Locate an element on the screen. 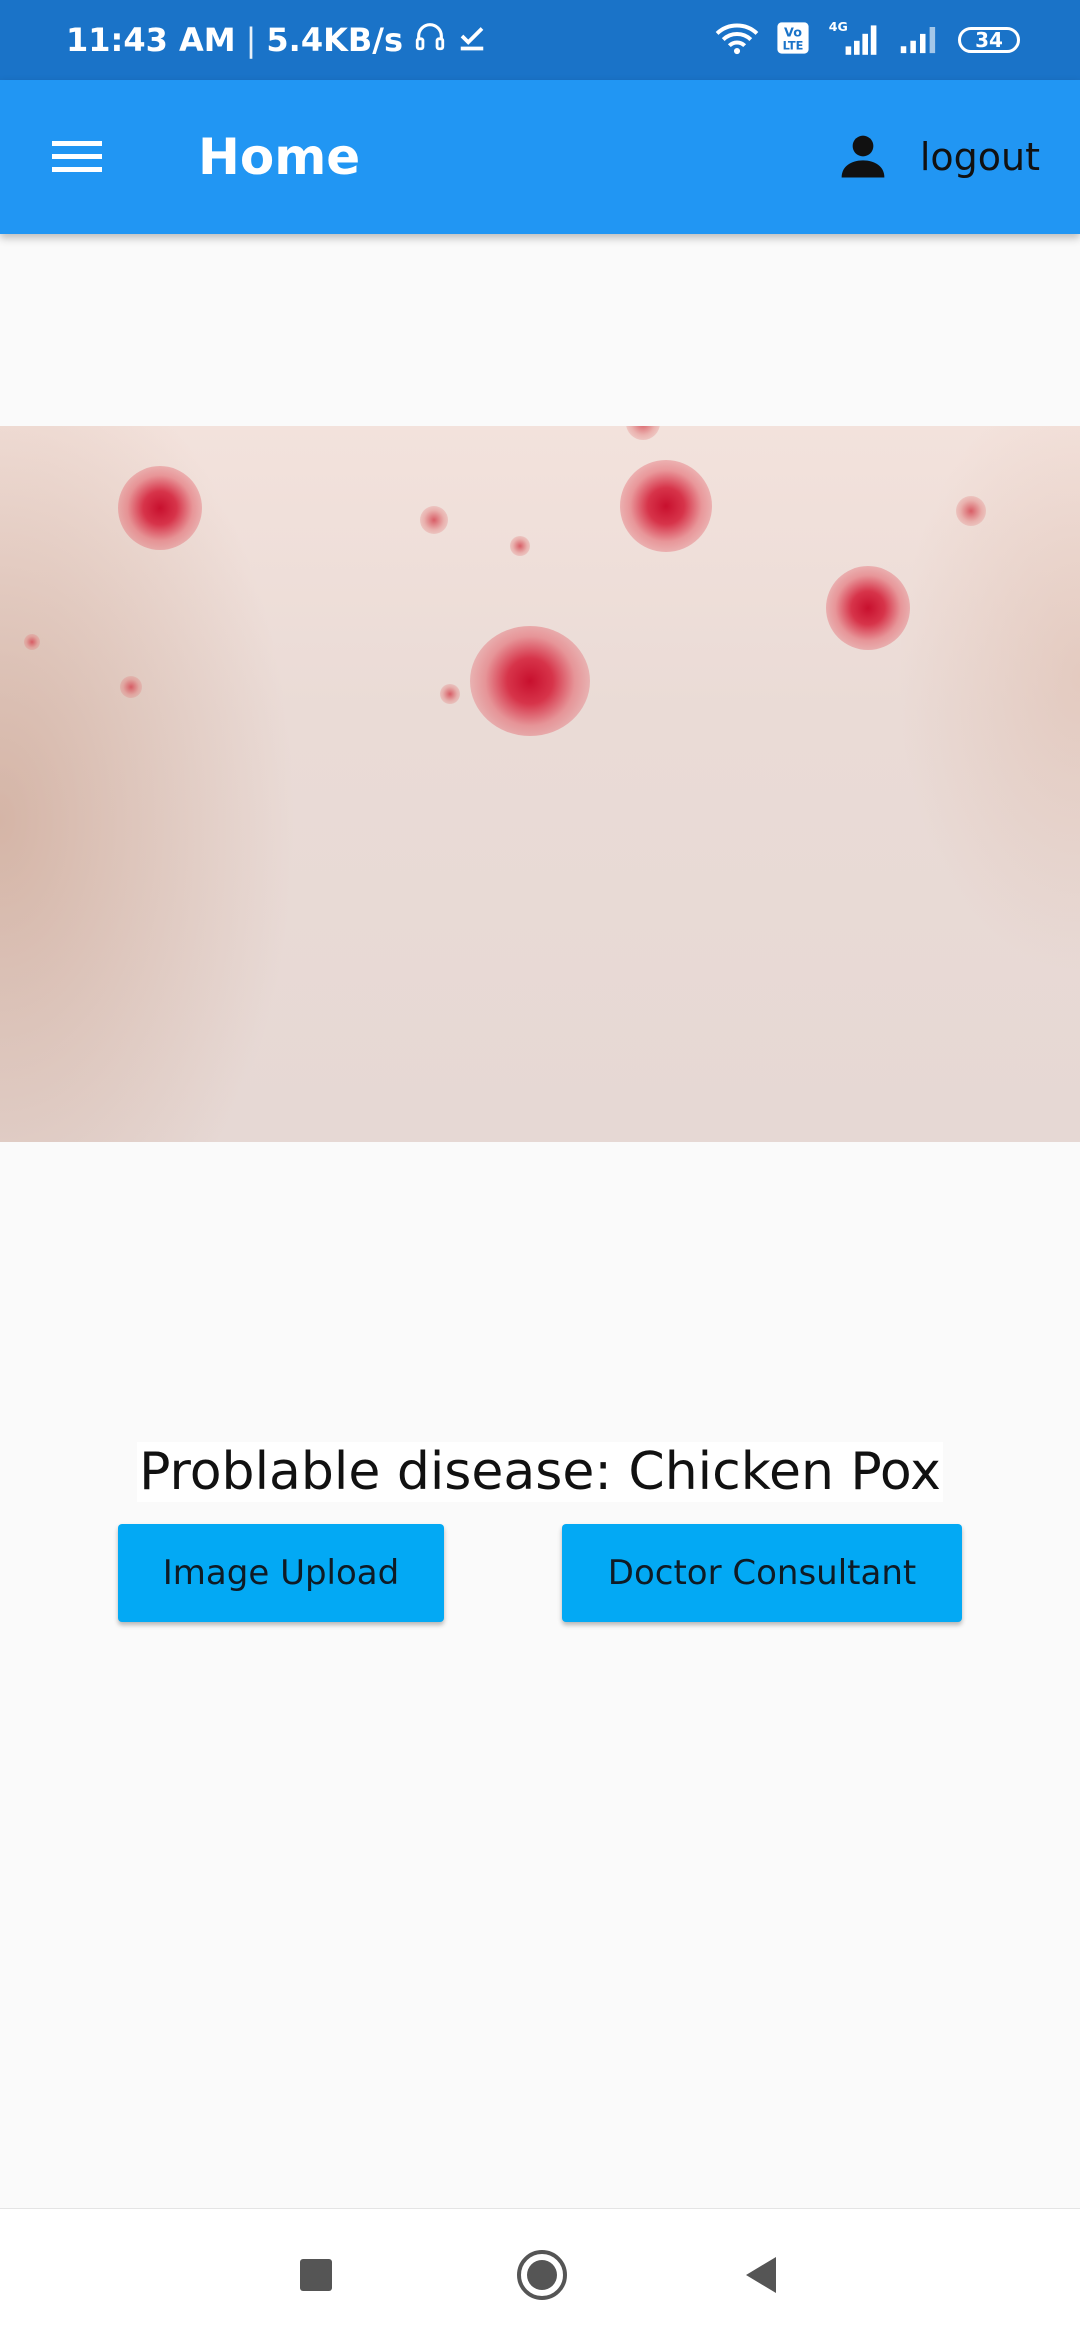 Image resolution: width=1080 pixels, height=2341 pixels. svg-text: LTE is located at coordinates (793, 45).